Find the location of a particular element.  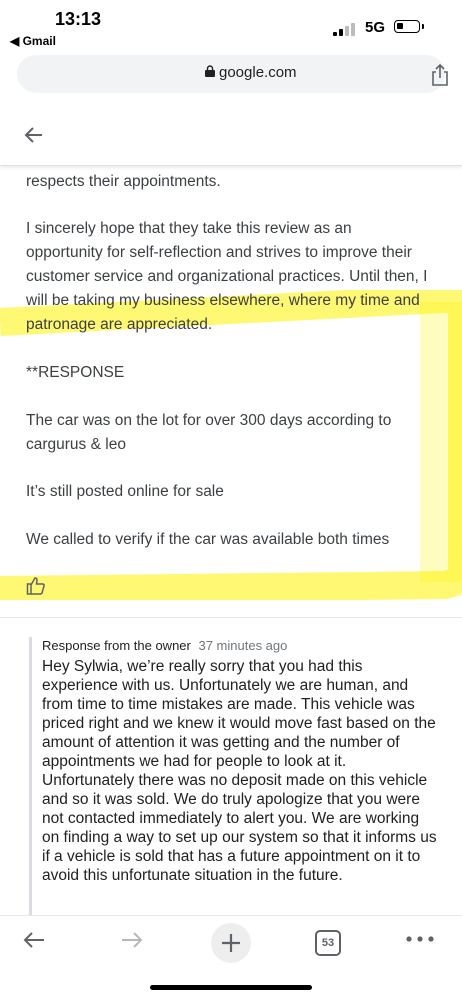

network-type: 5G is located at coordinates (375, 27).